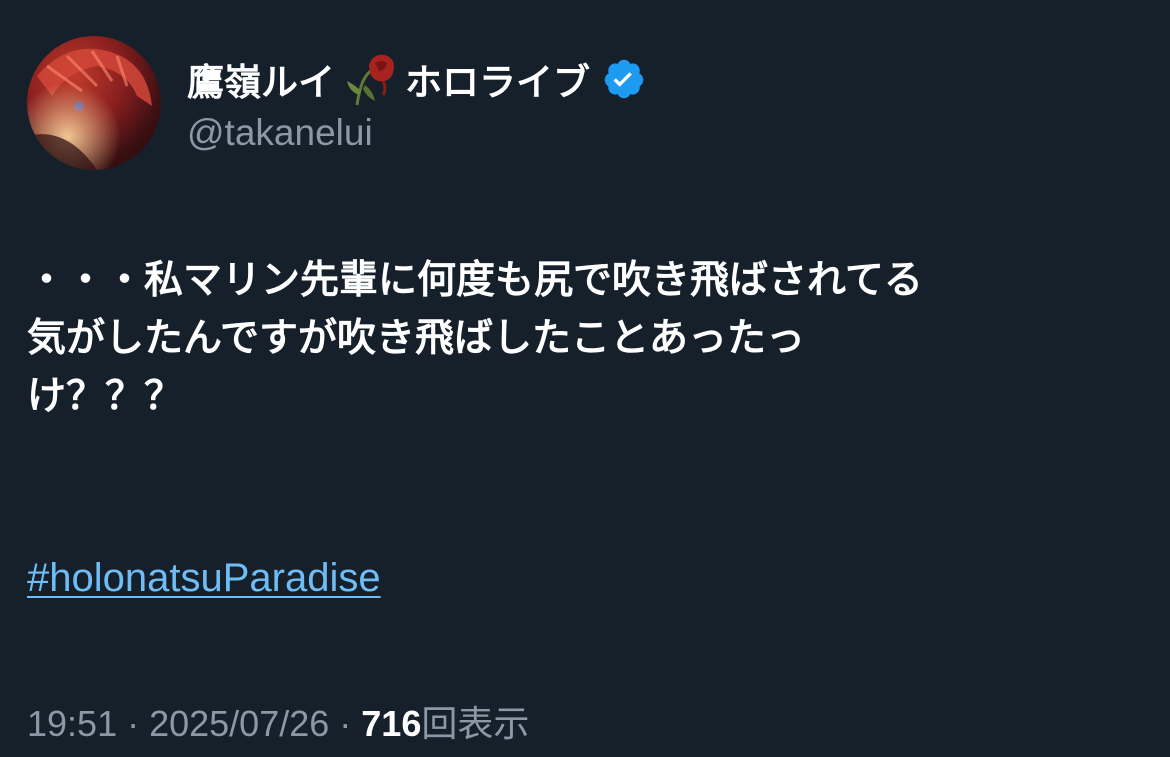 Image resolution: width=1170 pixels, height=757 pixels. Describe the element at coordinates (370, 79) in the screenshot. I see `wilted-rose-icon` at that location.